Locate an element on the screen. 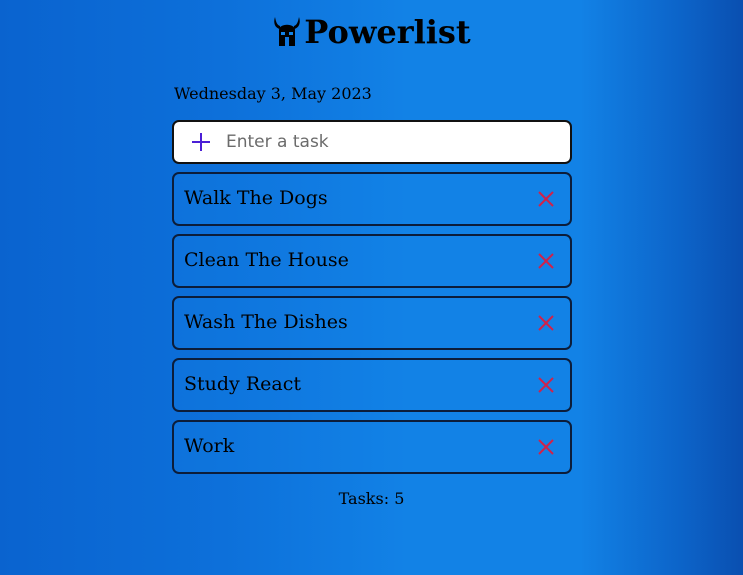 The height and width of the screenshot is (575, 743). task-label: Clean The House is located at coordinates (266, 260).